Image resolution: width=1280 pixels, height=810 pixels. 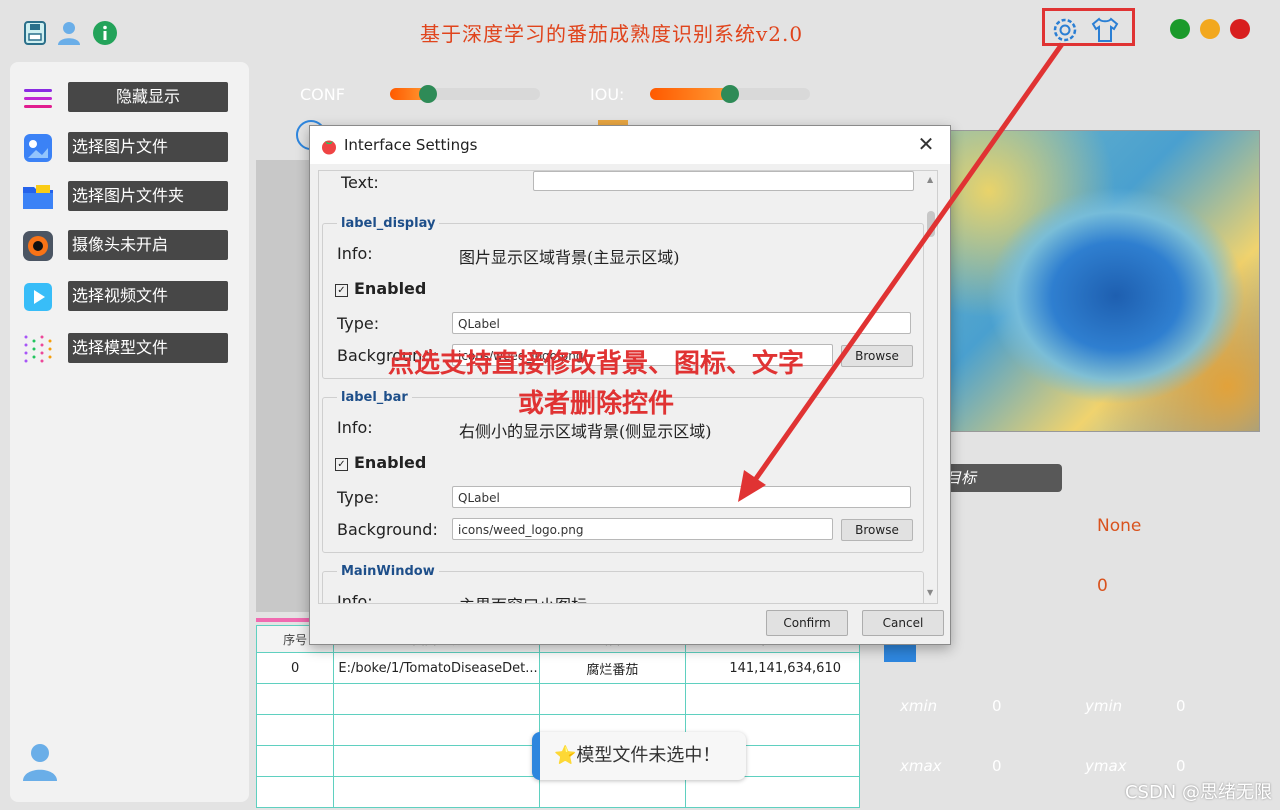 I want to click on watermark: CSDN @思绪无限, so click(x=1198, y=792).